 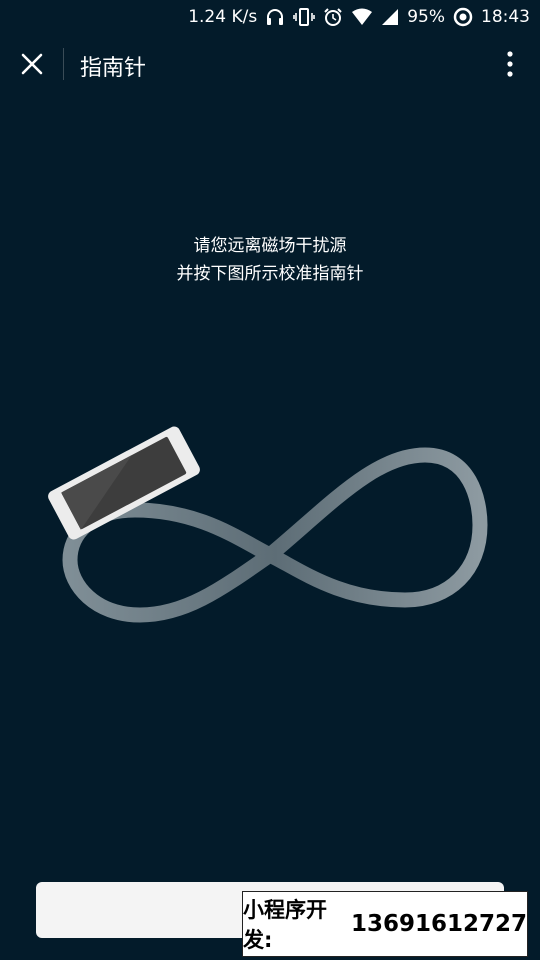 I want to click on instruction-line-1: 请您远离磁场干扰源, so click(x=270, y=246).